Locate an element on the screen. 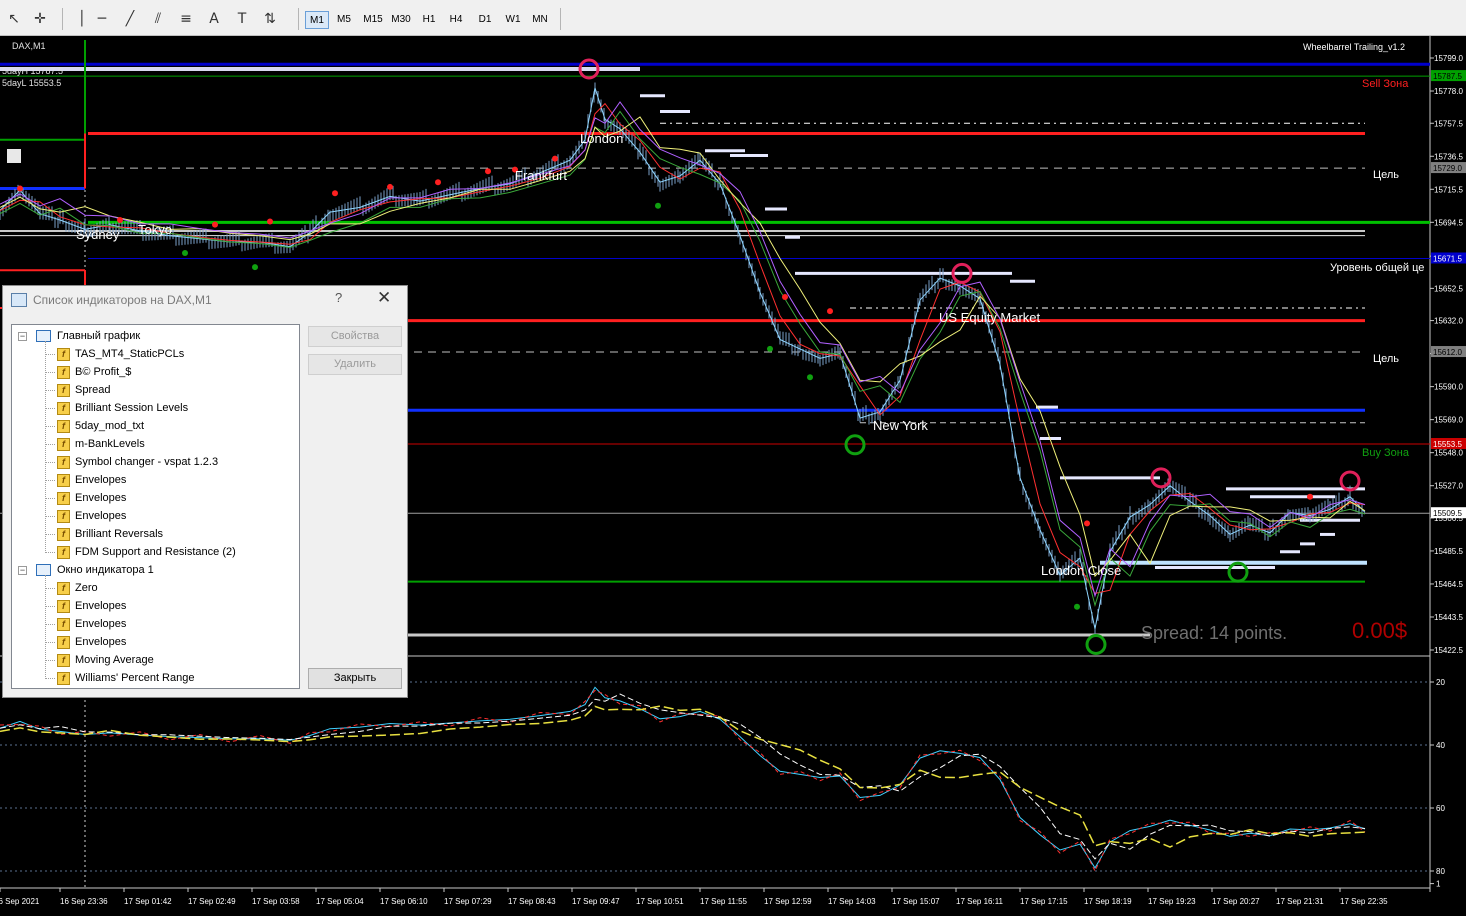 The height and width of the screenshot is (916, 1466). tree-item-indicator: f Williams' Percent Range is located at coordinates (125, 678).